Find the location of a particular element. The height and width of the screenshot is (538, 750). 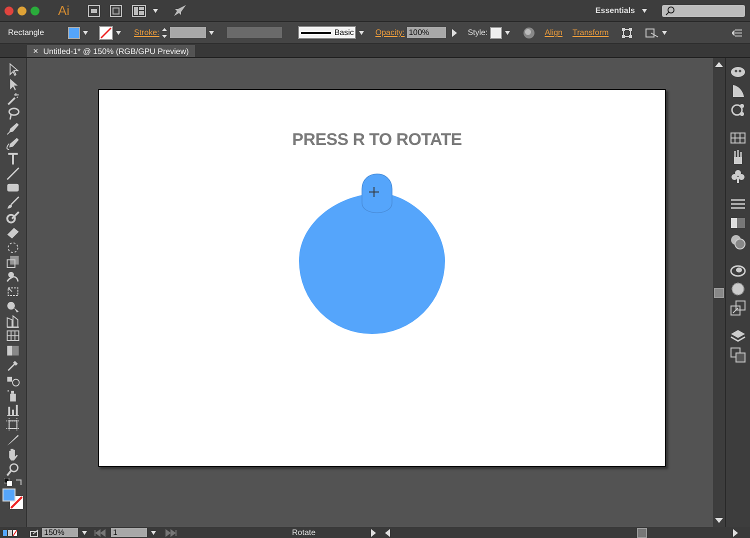

color-guide-icon is located at coordinates (738, 91).